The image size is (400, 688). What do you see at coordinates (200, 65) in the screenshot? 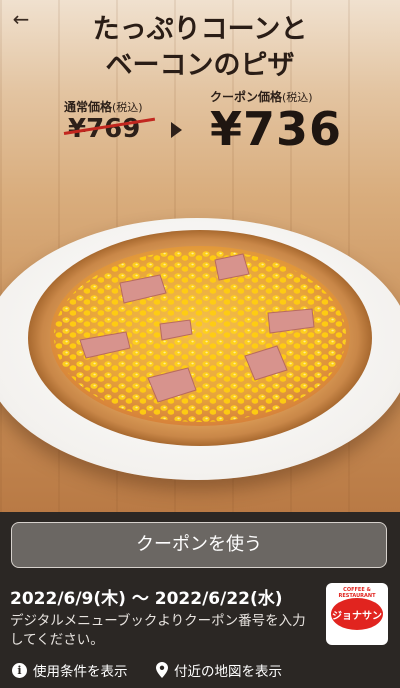
I see `product-title-line2: ベーコンのピザ` at bounding box center [200, 65].